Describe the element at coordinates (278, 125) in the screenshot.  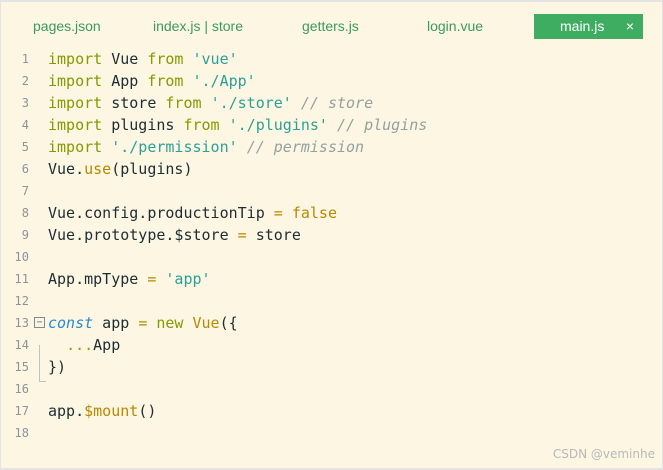
I see `code-token: './plugins'` at that location.